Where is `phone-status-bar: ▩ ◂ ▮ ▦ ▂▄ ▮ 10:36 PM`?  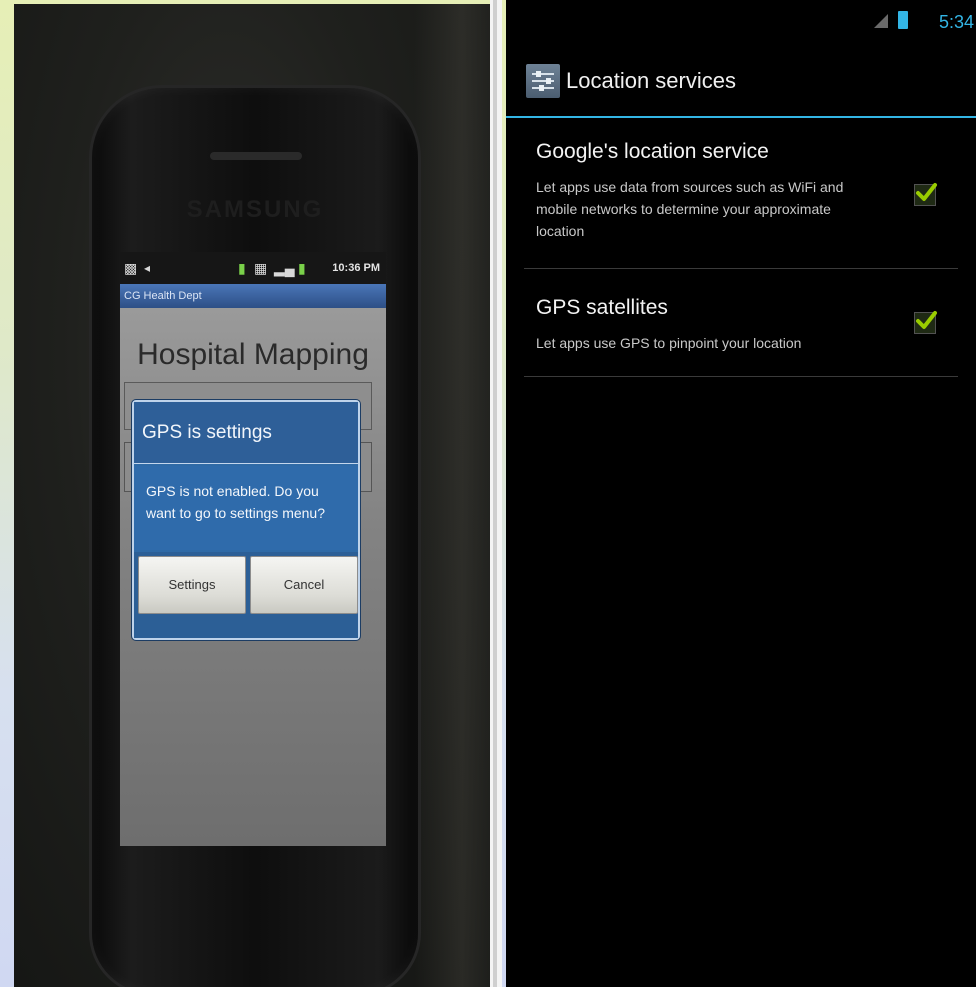
phone-status-bar: ▩ ◂ ▮ ▦ ▂▄ ▮ 10:36 PM is located at coordinates (253, 268).